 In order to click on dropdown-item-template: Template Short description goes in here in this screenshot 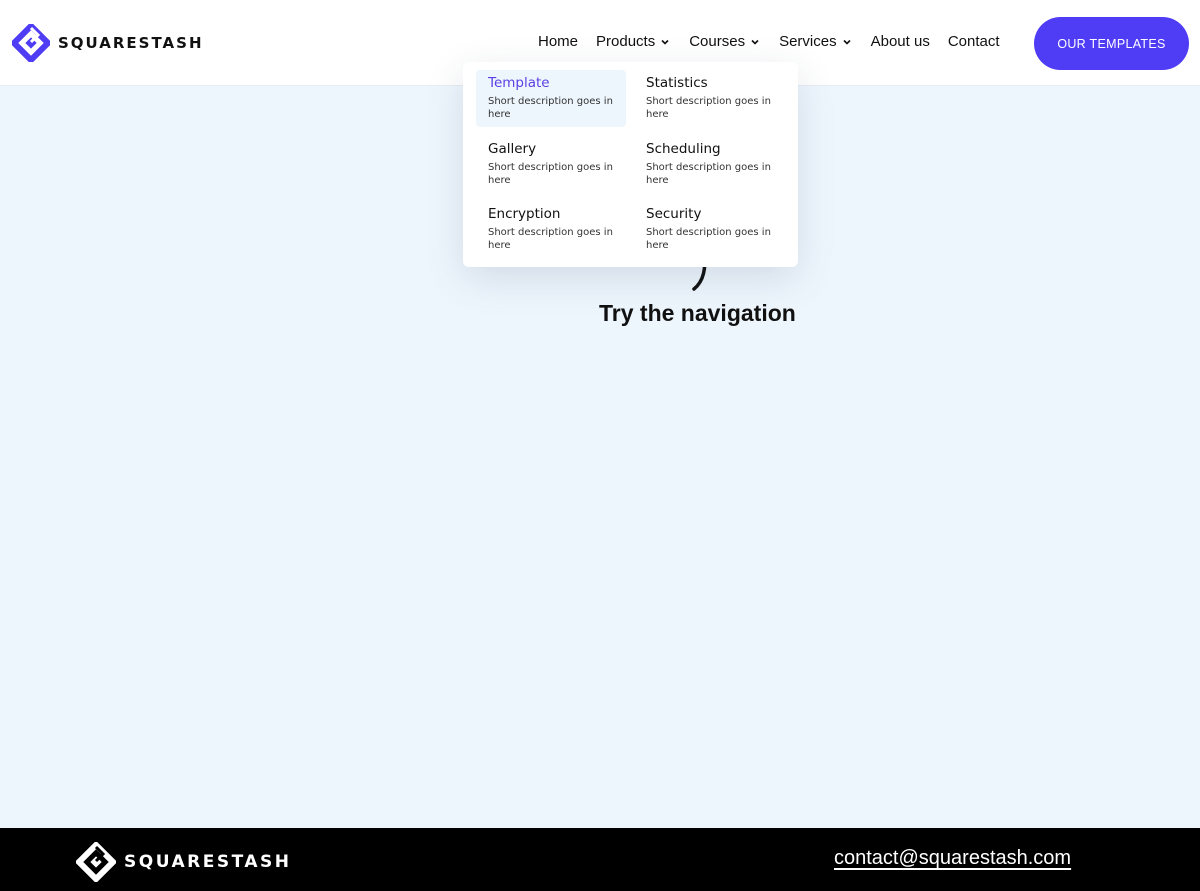, I will do `click(551, 98)`.